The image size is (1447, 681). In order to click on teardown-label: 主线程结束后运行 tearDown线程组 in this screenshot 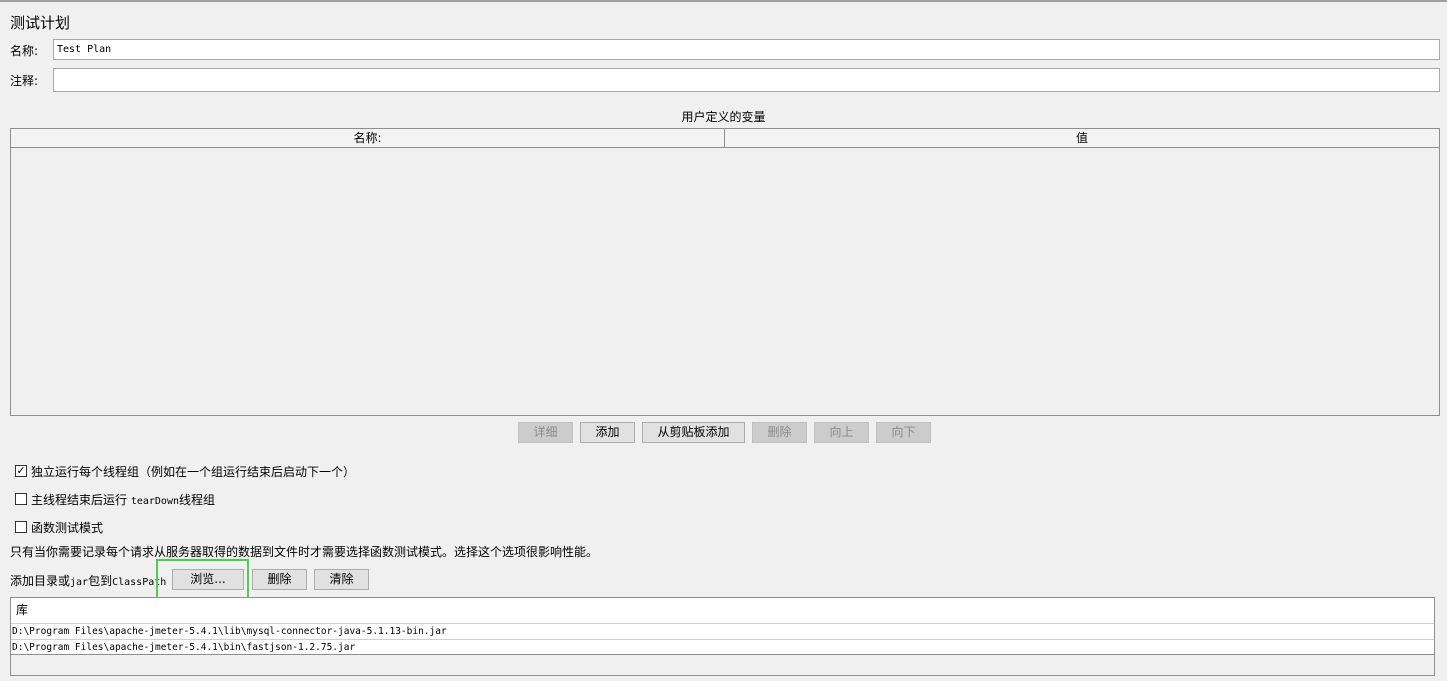, I will do `click(123, 499)`.